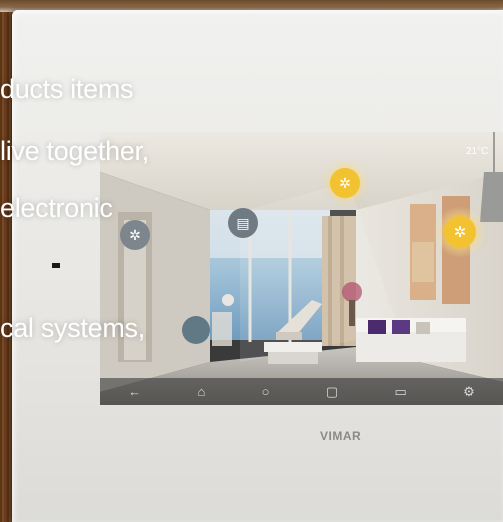  I want to click on circle-home-icon: ○, so click(266, 391).